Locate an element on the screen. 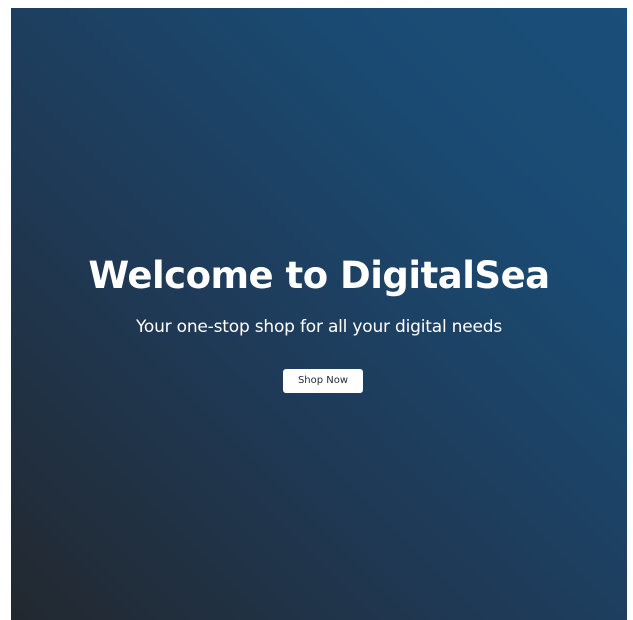 This screenshot has width=633, height=620. hero-title: Welcome to DigitalSea is located at coordinates (319, 275).